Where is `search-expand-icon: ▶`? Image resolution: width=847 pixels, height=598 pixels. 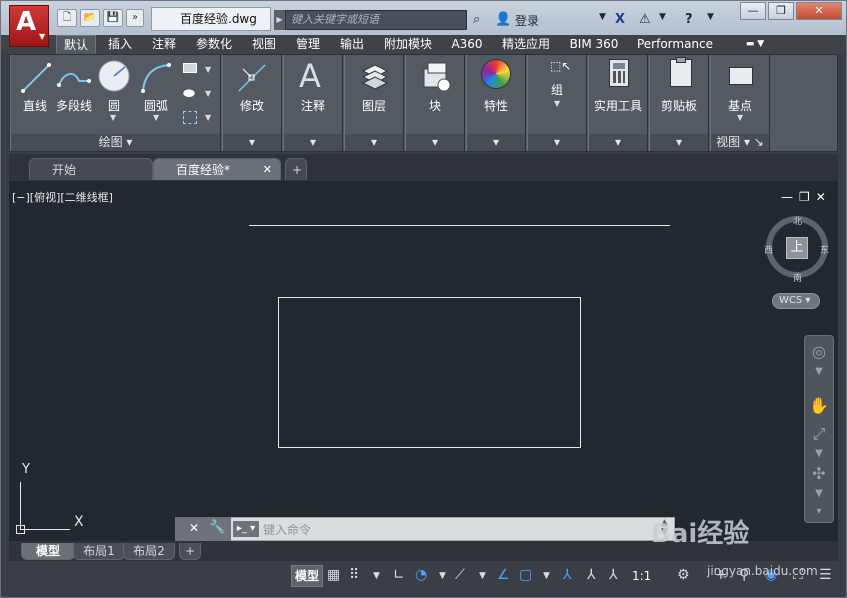 search-expand-icon: ▶ is located at coordinates (279, 20).